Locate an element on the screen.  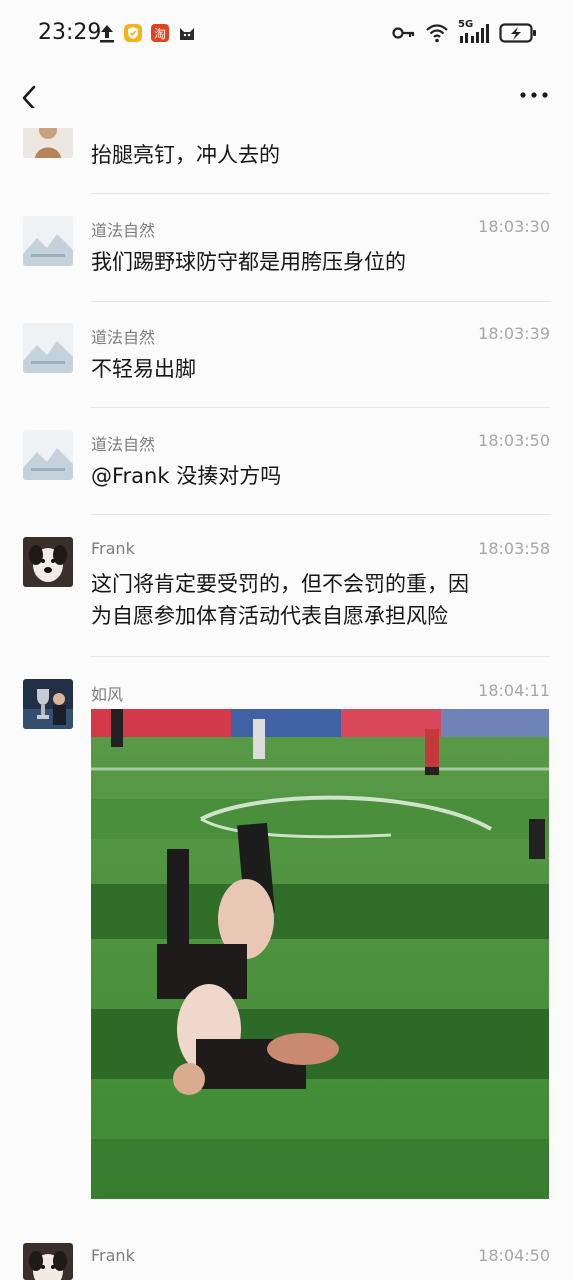
more-dots-icon is located at coordinates (534, 95).